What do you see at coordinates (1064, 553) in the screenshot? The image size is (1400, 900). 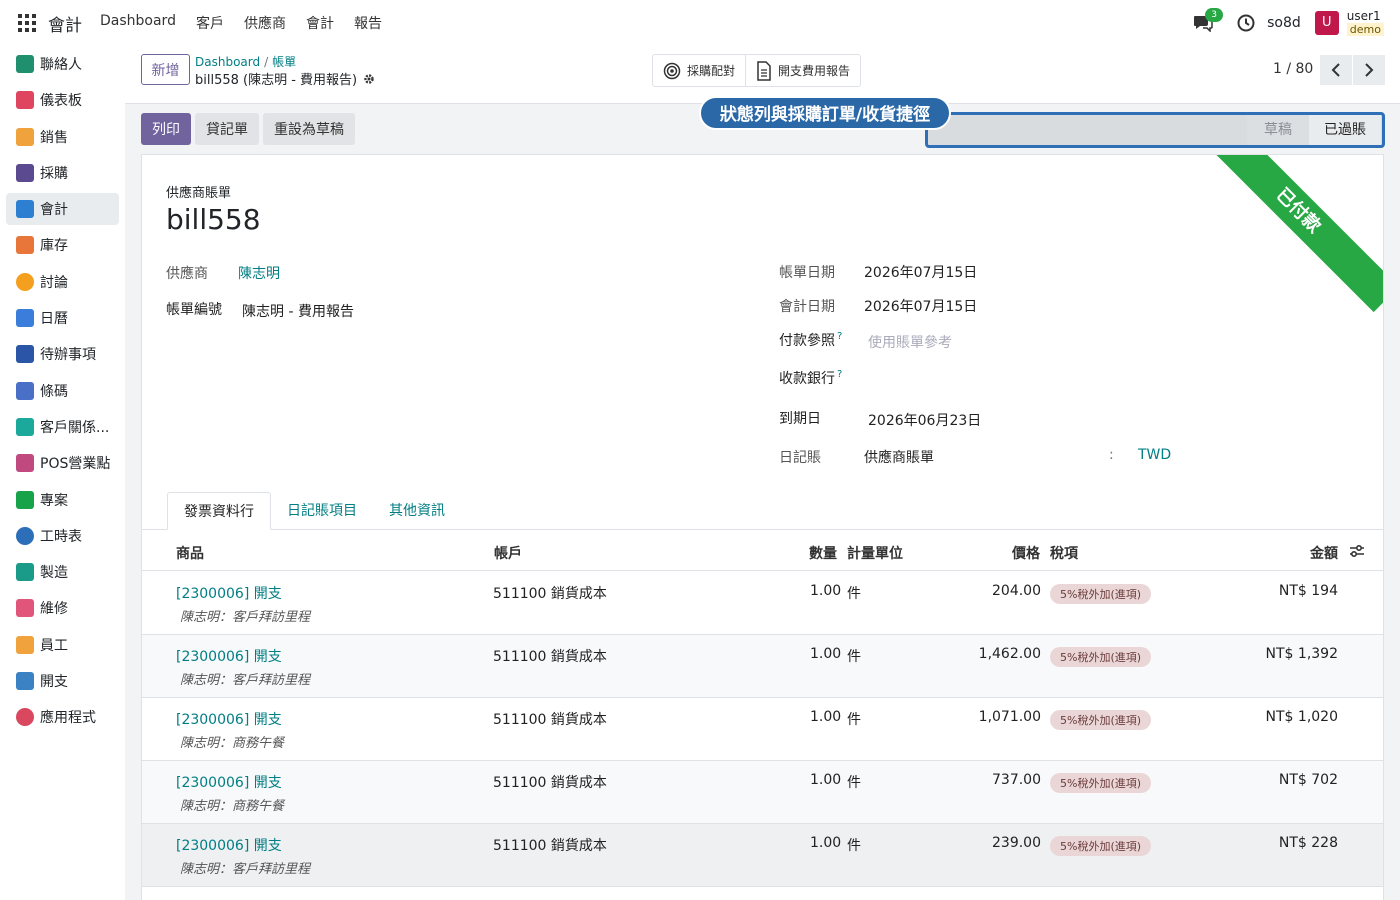 I see `header-tax: 稅項` at bounding box center [1064, 553].